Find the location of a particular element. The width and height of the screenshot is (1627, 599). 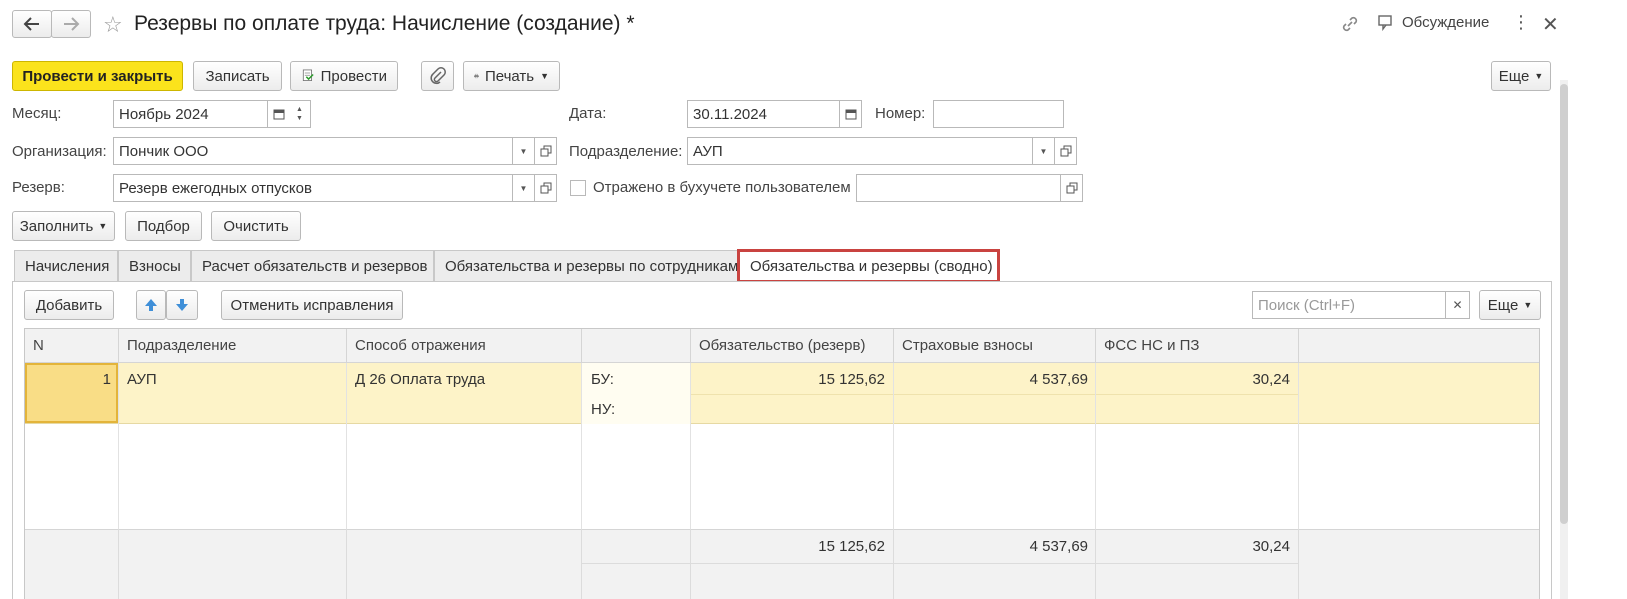

organization-dropdown: ▼ is located at coordinates (524, 151).